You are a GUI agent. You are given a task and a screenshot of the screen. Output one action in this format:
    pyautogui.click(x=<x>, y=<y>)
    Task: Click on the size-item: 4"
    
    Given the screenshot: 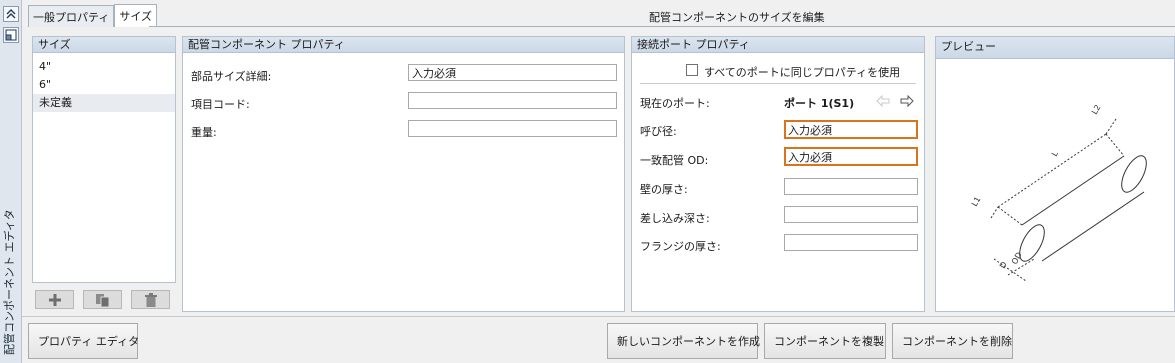 What is the action you would take?
    pyautogui.click(x=104, y=67)
    